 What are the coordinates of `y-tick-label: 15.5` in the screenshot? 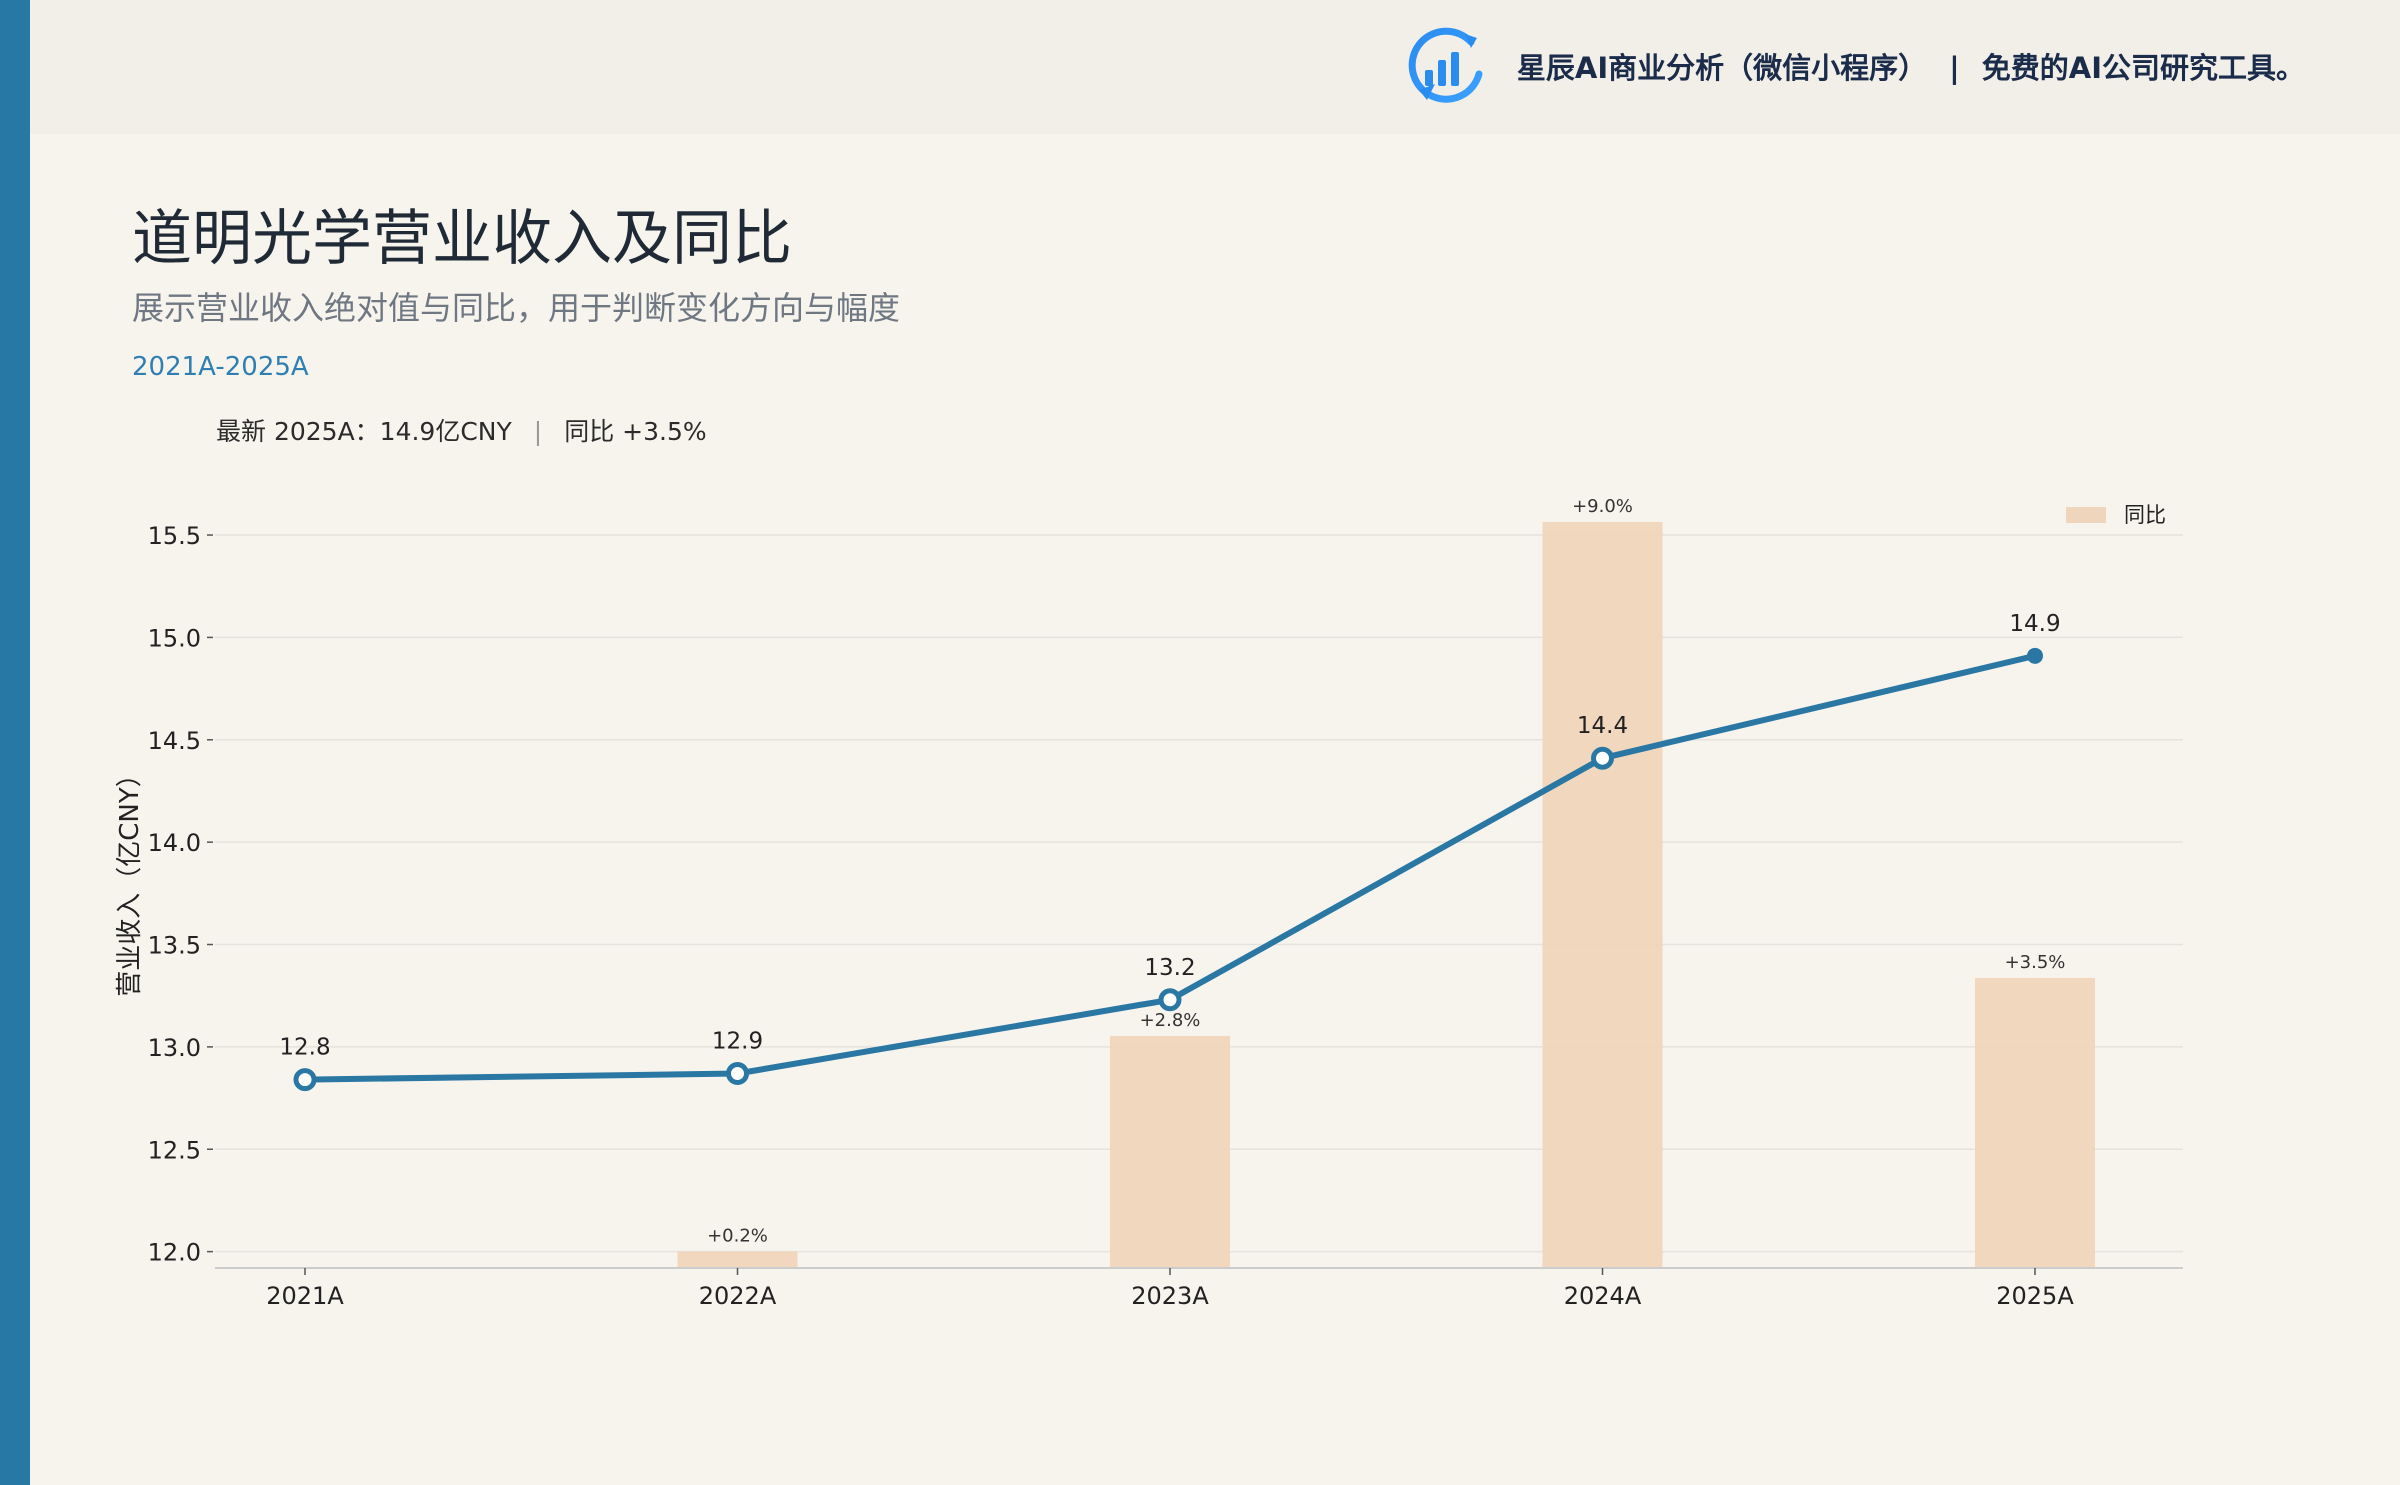 It's located at (174, 536).